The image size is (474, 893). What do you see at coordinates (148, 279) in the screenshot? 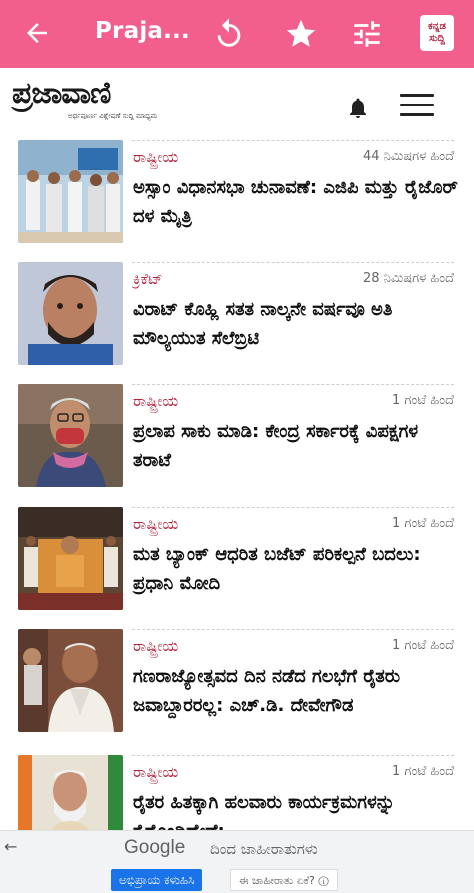
I see `news-category: ಕ್ರಿಕೆಟ್` at bounding box center [148, 279].